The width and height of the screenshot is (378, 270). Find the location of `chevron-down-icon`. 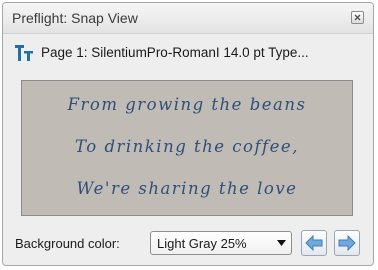

chevron-down-icon is located at coordinates (281, 243).